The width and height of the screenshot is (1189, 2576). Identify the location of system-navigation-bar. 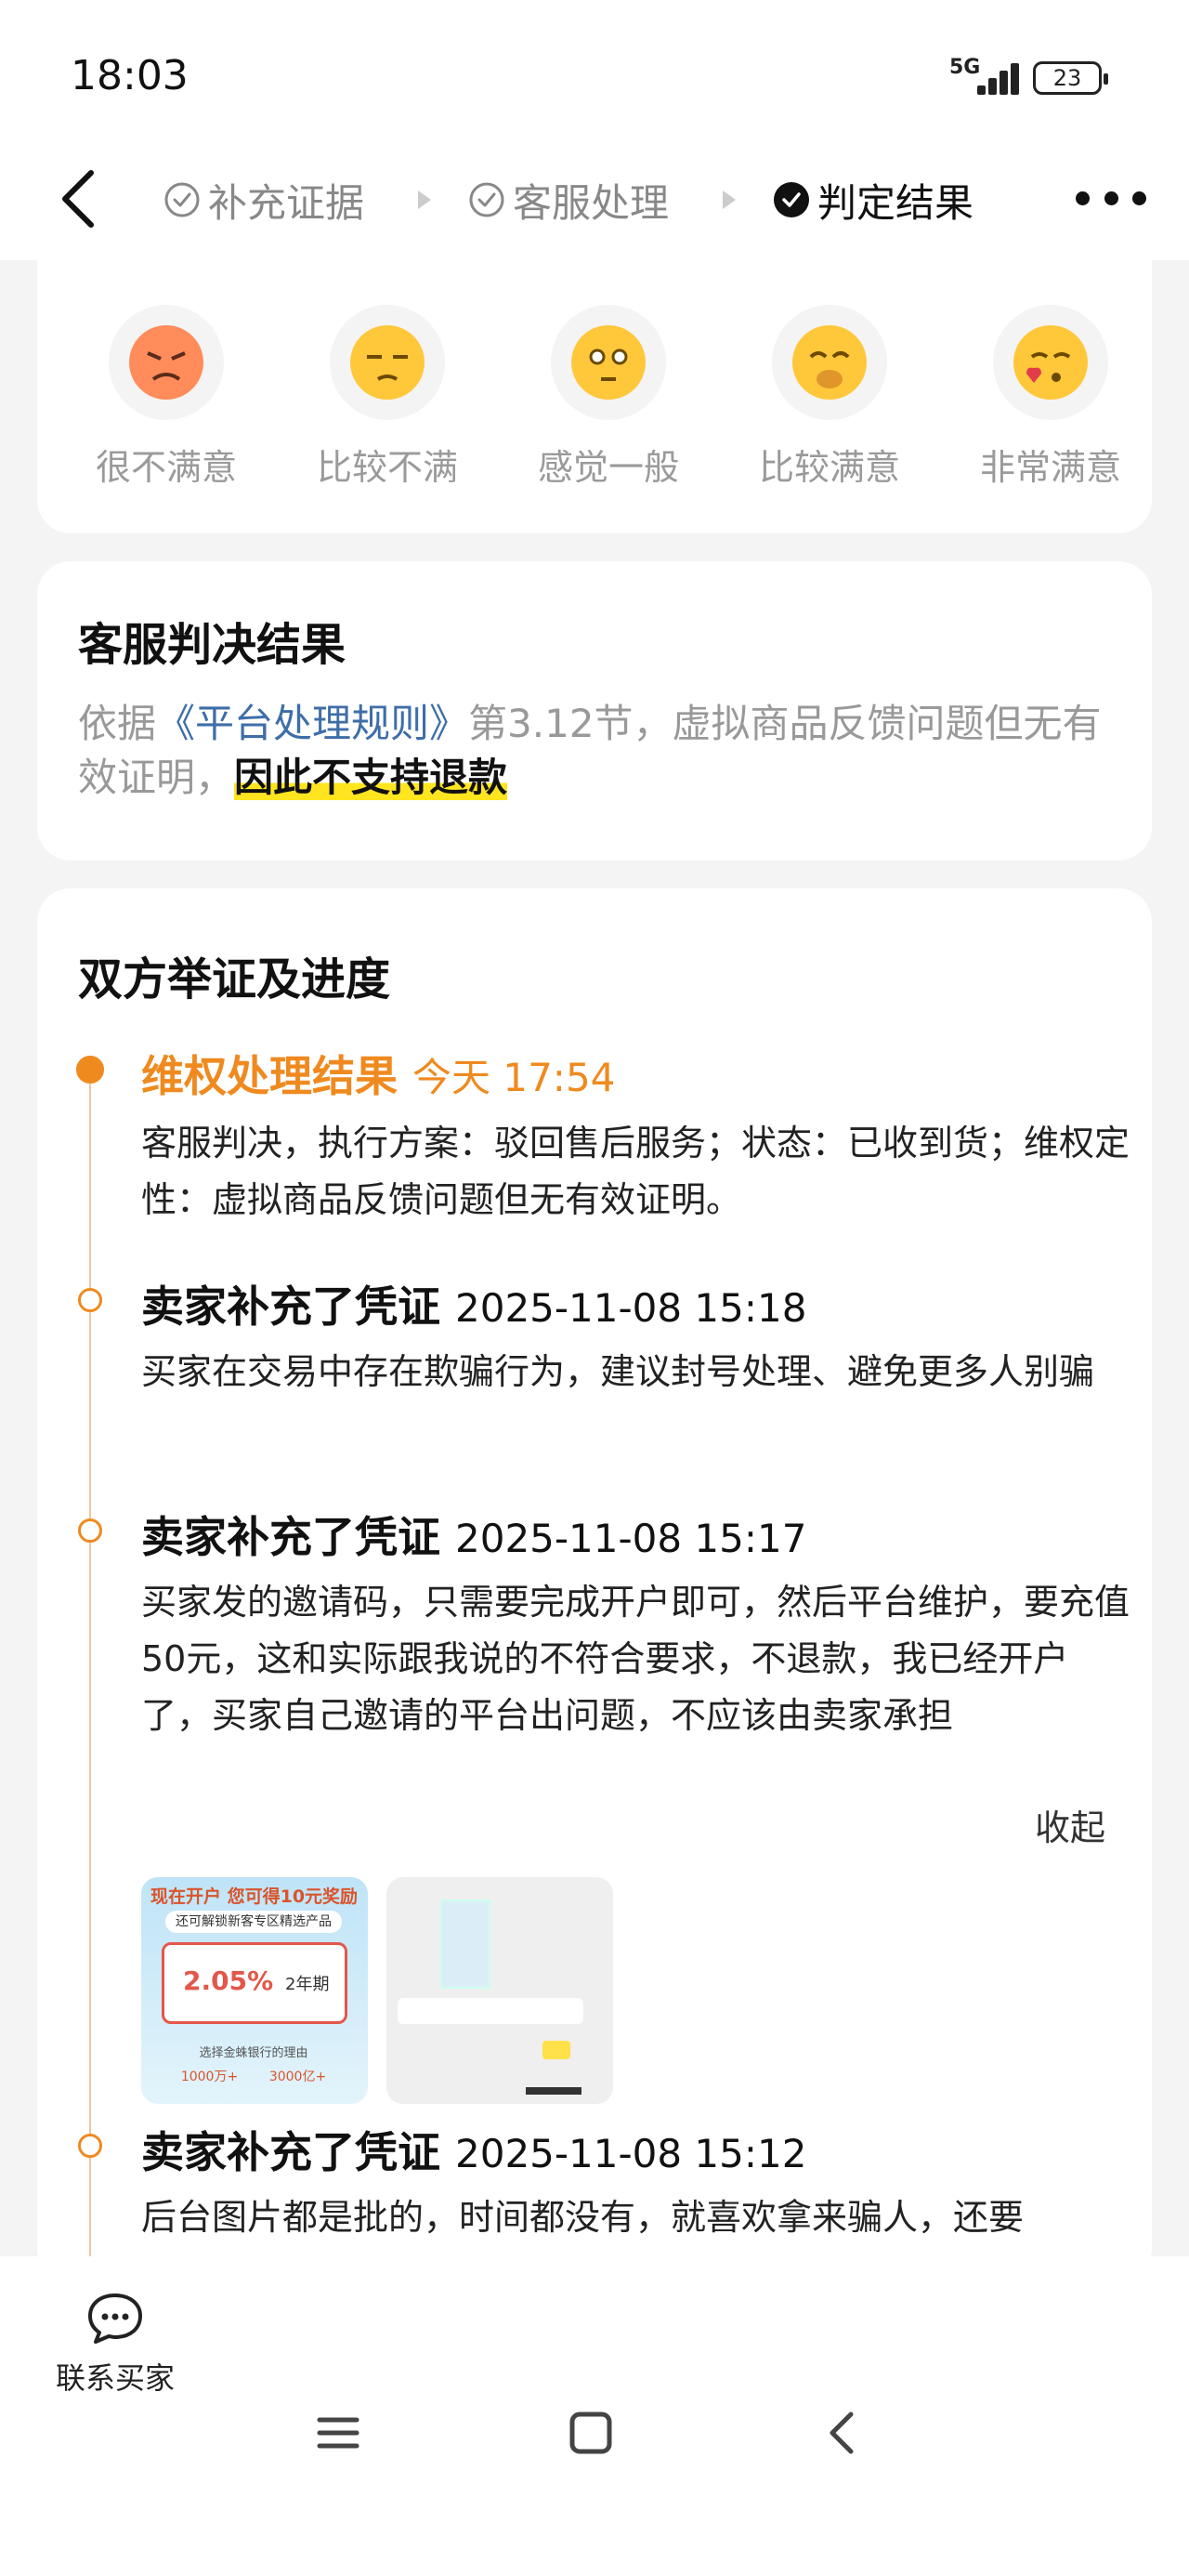
(594, 2461).